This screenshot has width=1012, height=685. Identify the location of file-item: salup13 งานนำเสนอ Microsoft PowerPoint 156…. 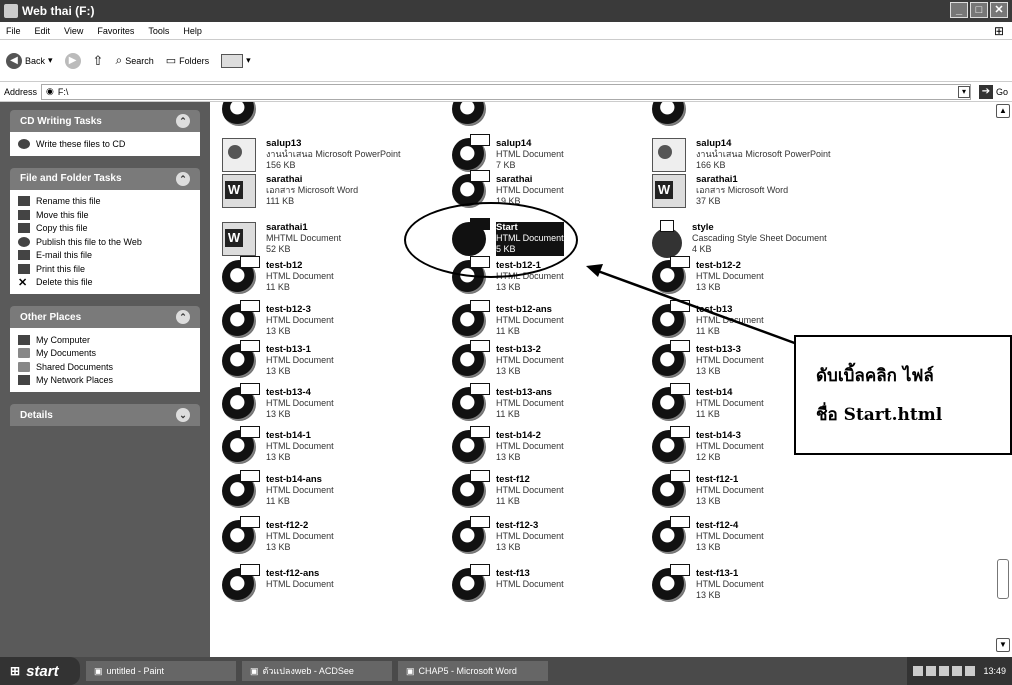
(322, 155).